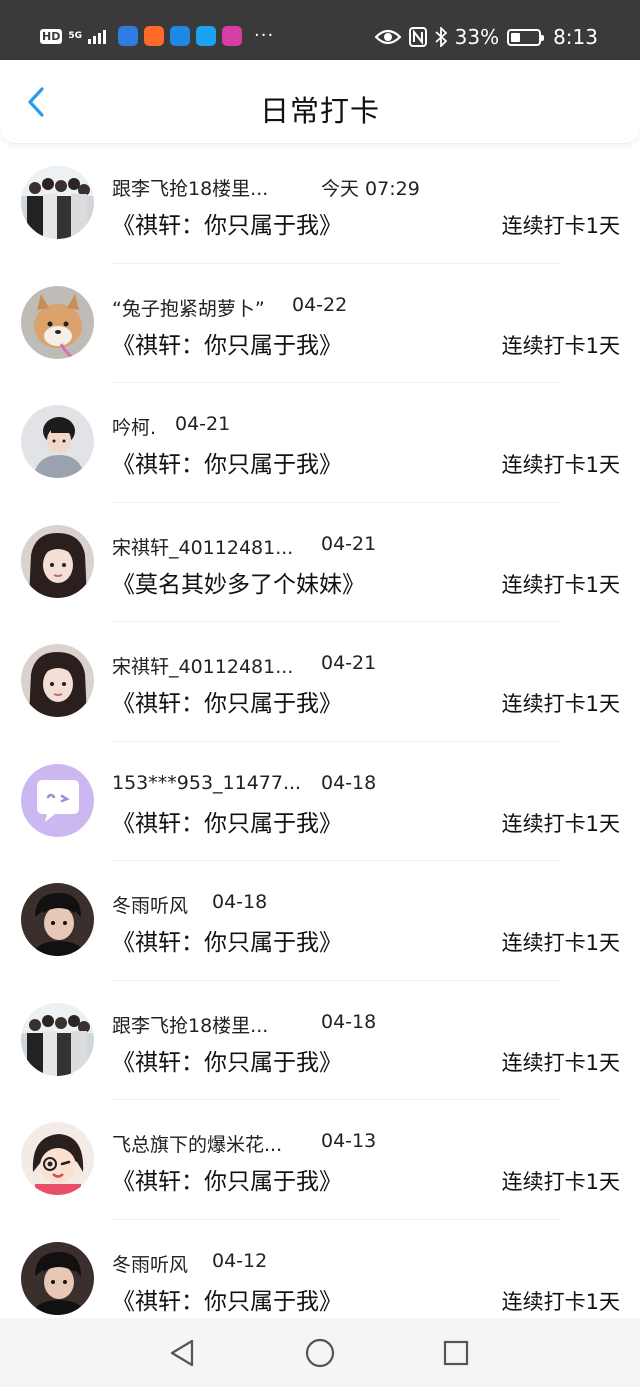 The height and width of the screenshot is (1387, 640). I want to click on search-app-icon, so click(206, 36).